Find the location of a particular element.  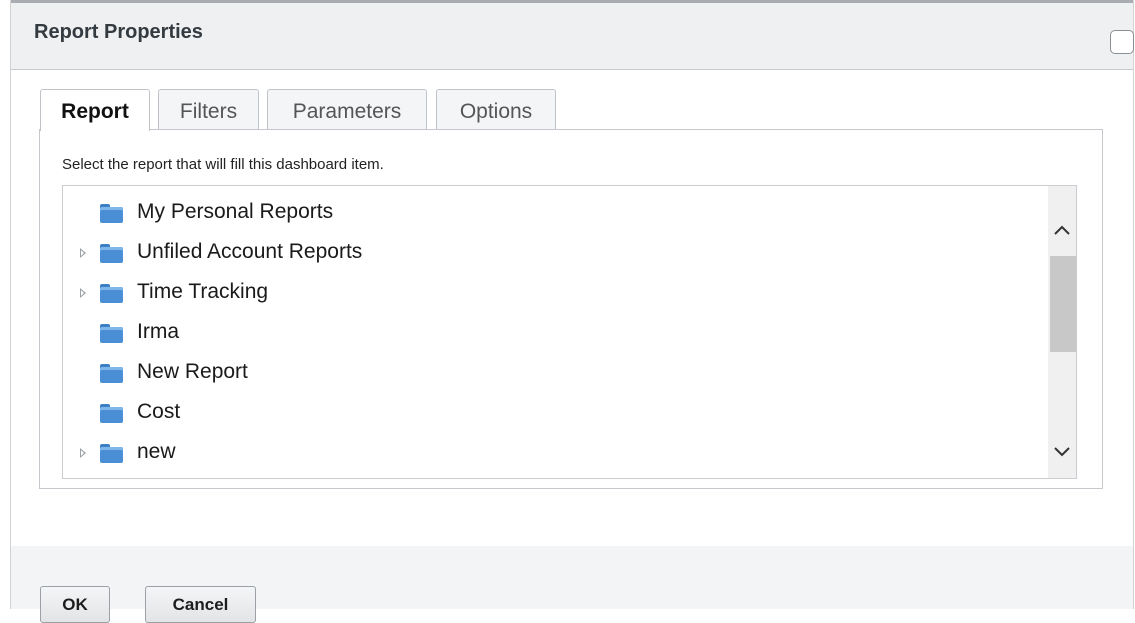

tree-item: new is located at coordinates (553, 453).